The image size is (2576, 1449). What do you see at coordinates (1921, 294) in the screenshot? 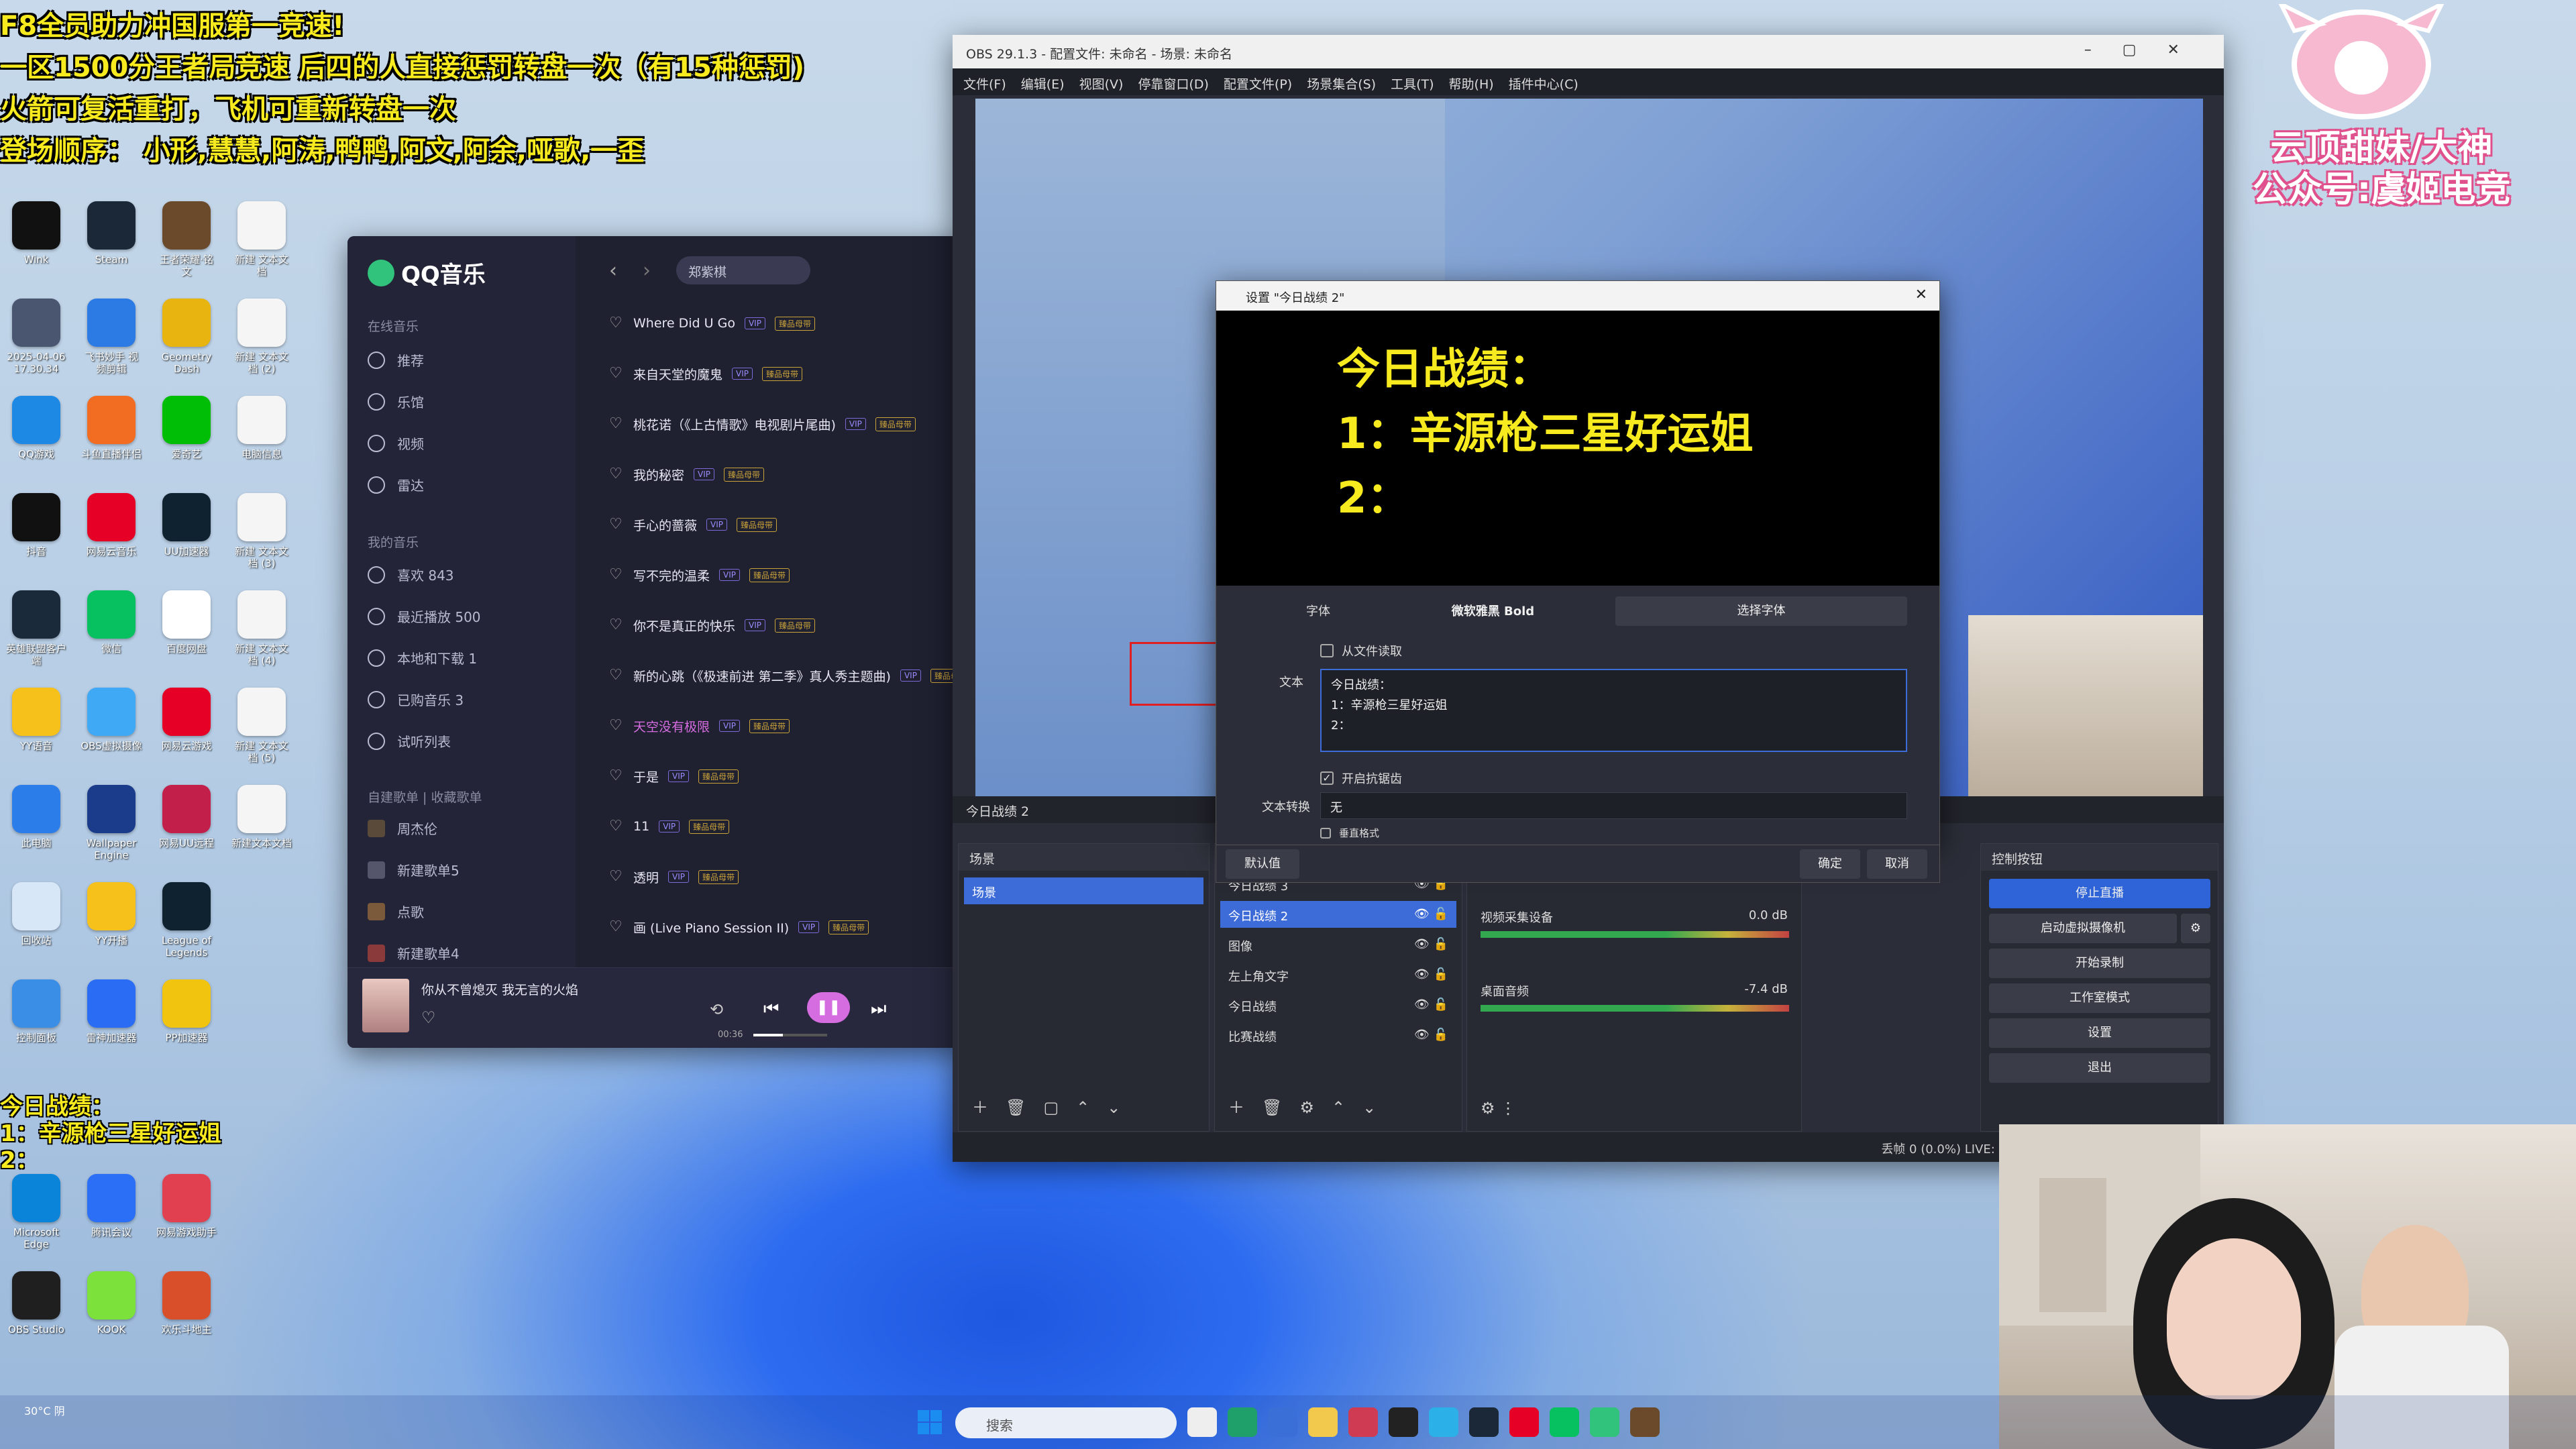
I see `close-icon: ✕` at bounding box center [1921, 294].